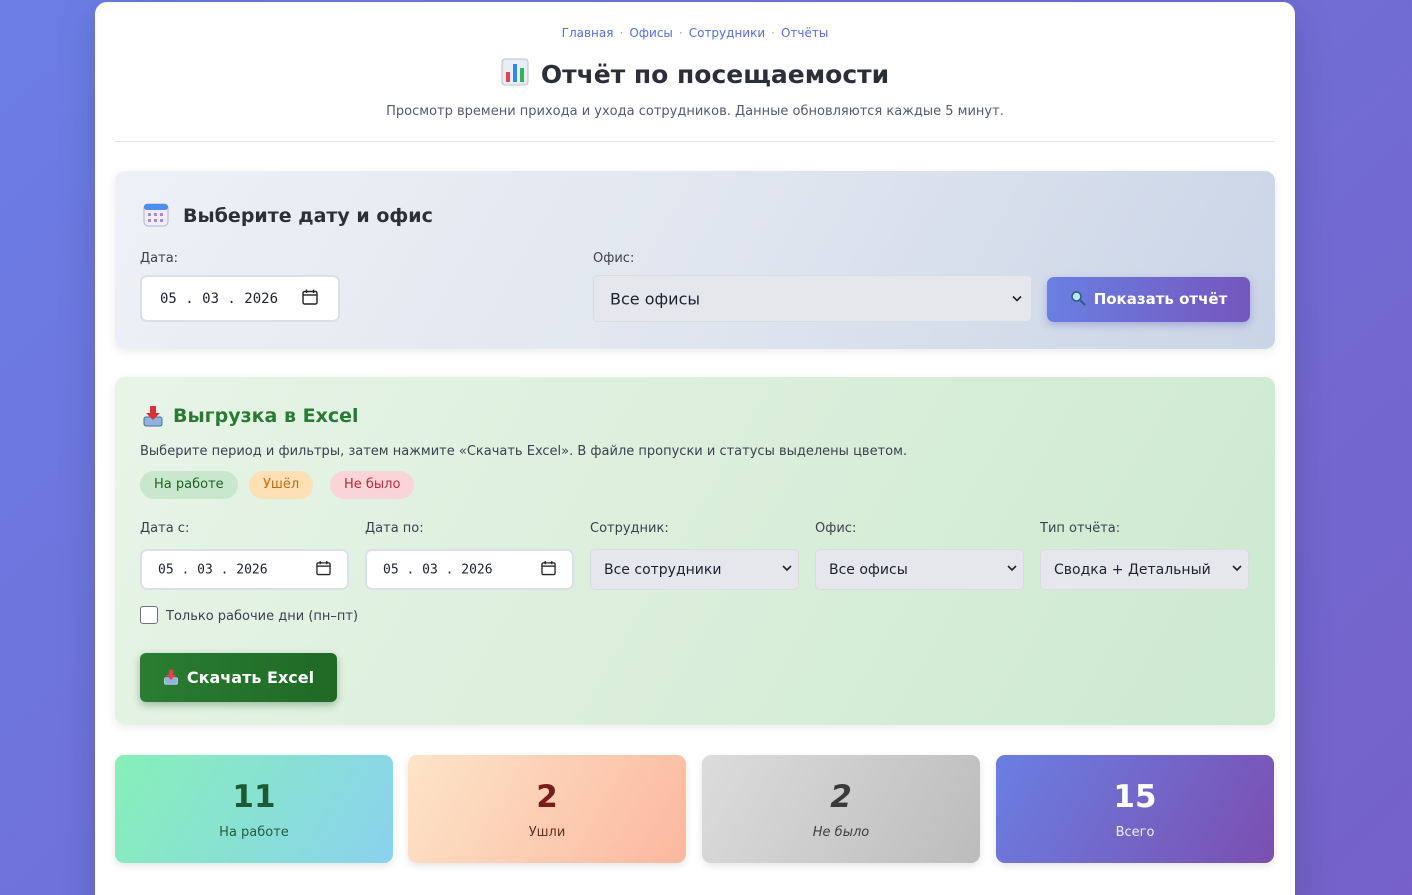 The image size is (1412, 895). What do you see at coordinates (812, 298) in the screenshot?
I see `office-select: Все офисы` at bounding box center [812, 298].